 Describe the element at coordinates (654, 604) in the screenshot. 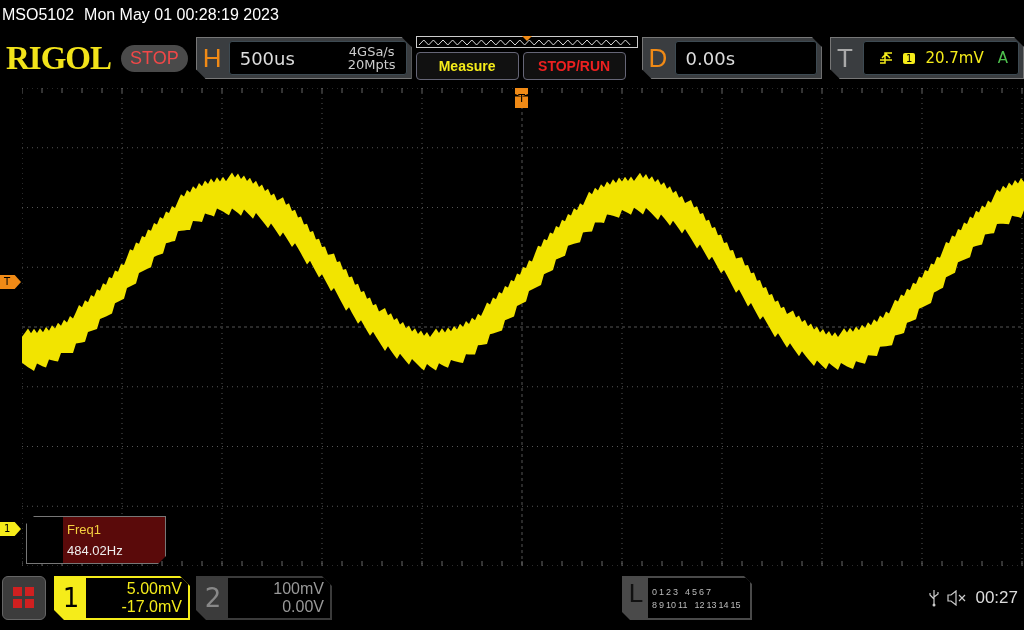

I see `logic-bit: 8` at that location.